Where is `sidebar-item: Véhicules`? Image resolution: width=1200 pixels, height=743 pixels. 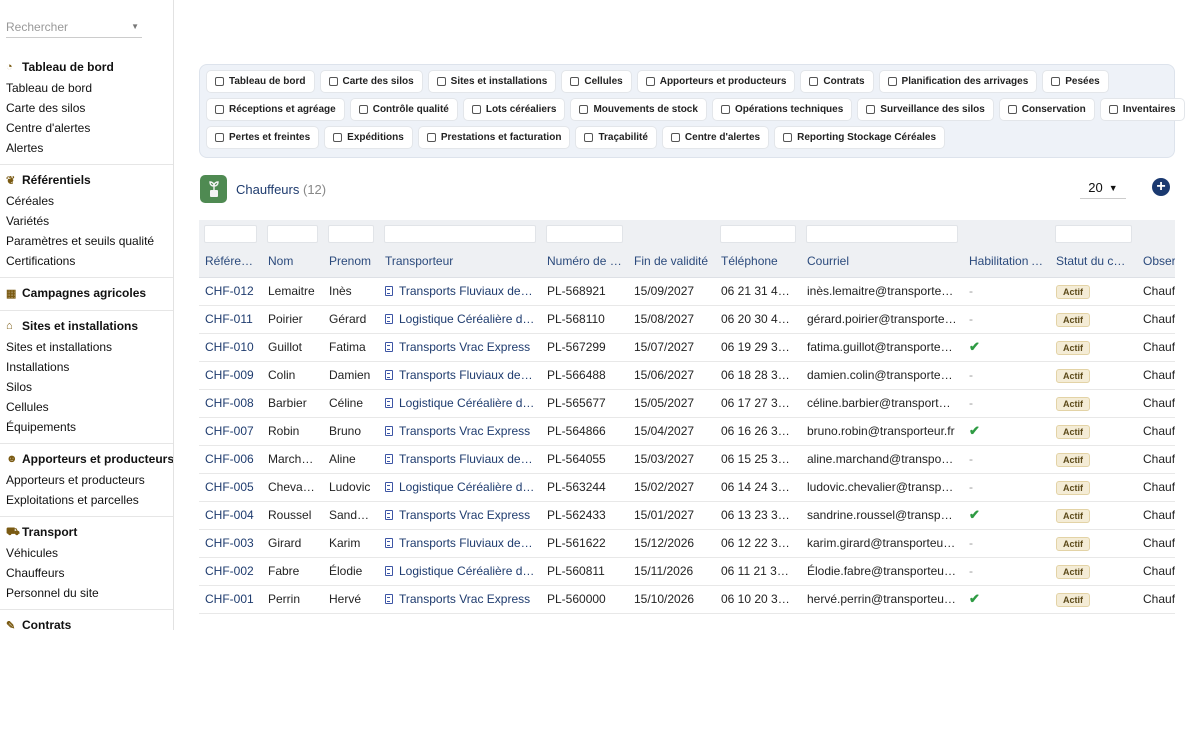
sidebar-item: Véhicules is located at coordinates (86, 553).